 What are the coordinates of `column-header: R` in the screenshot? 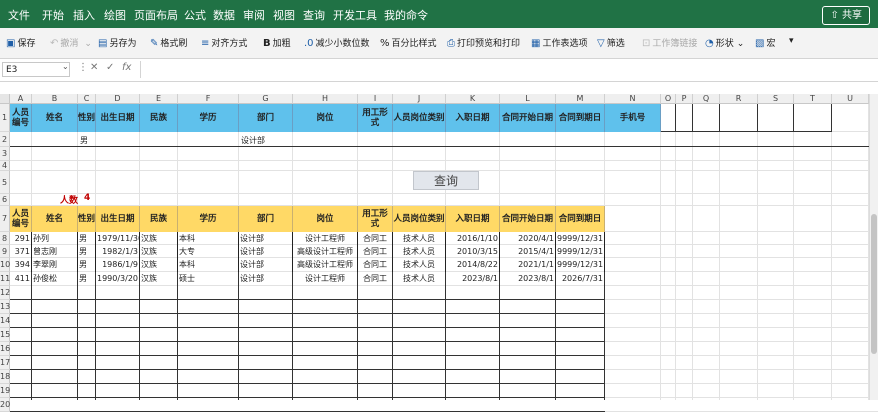 It's located at (739, 99).